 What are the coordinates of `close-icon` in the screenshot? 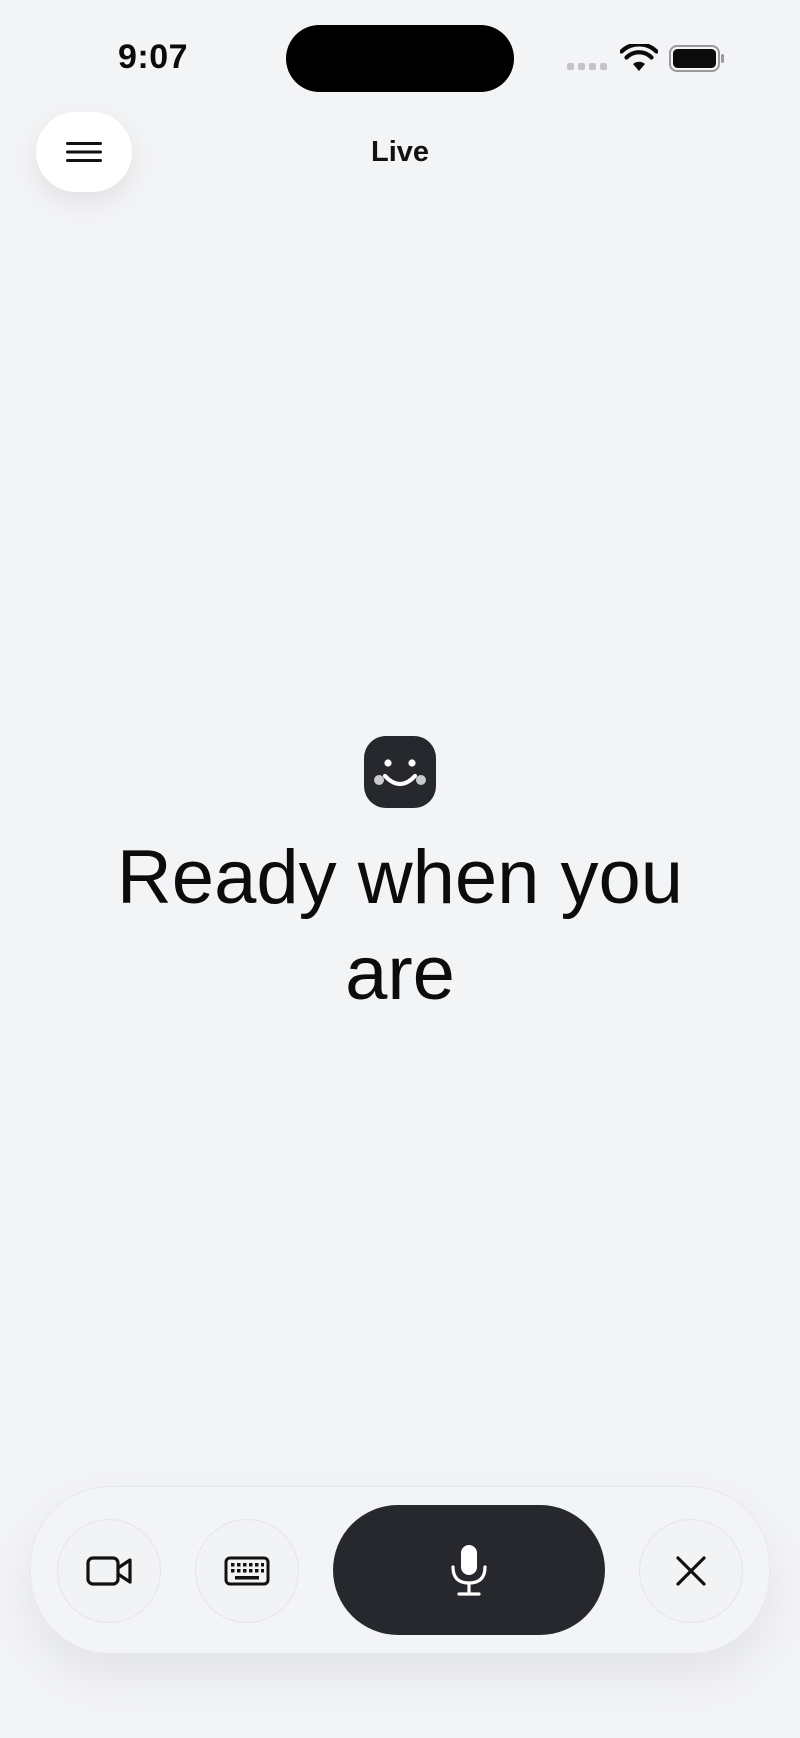 It's located at (691, 1571).